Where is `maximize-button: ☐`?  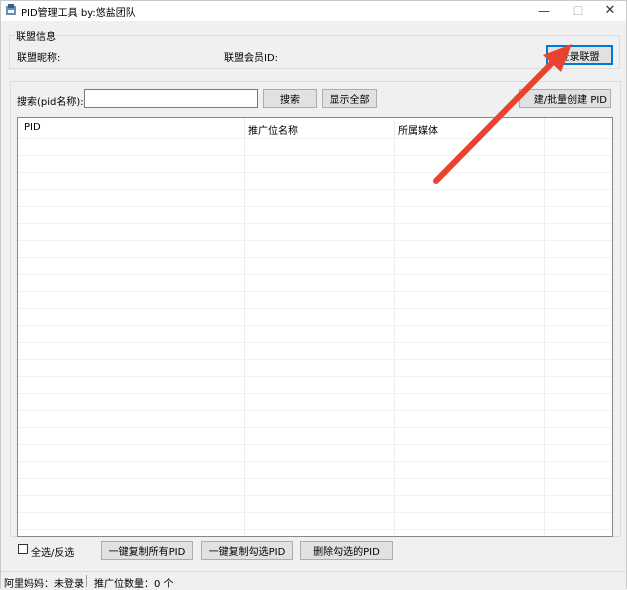 maximize-button: ☐ is located at coordinates (578, 11).